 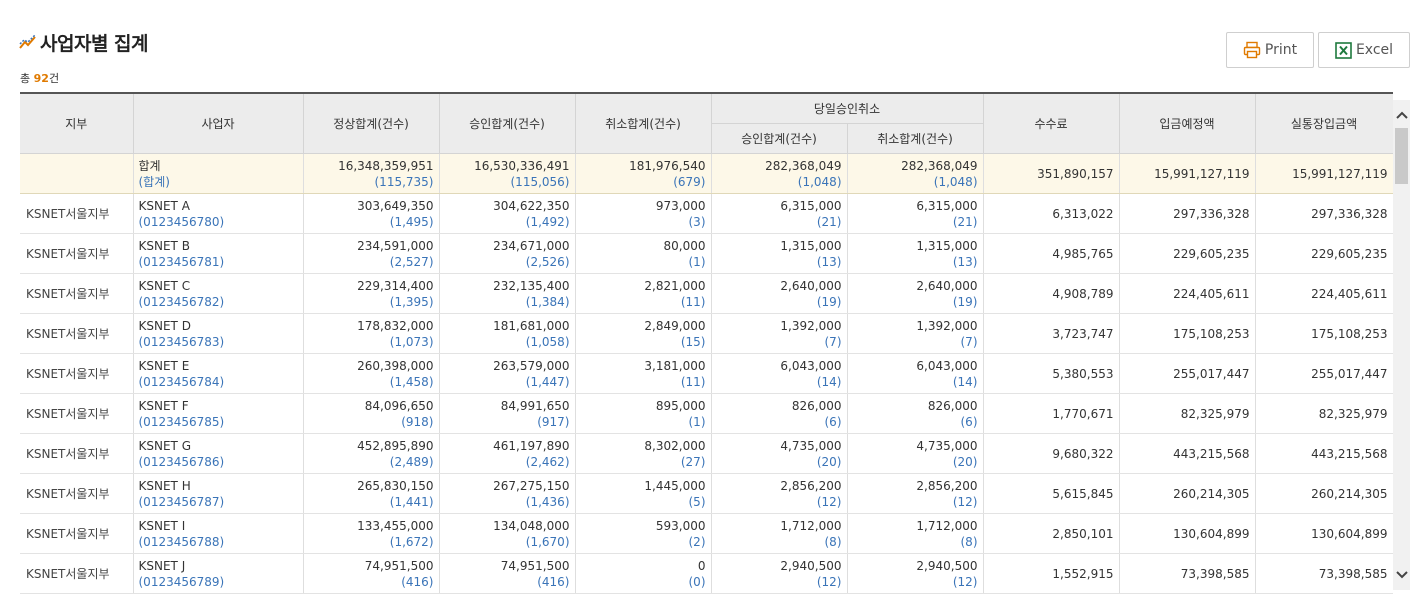 I want to click on deposit-cell: 175,108,253, so click(x=1187, y=333).